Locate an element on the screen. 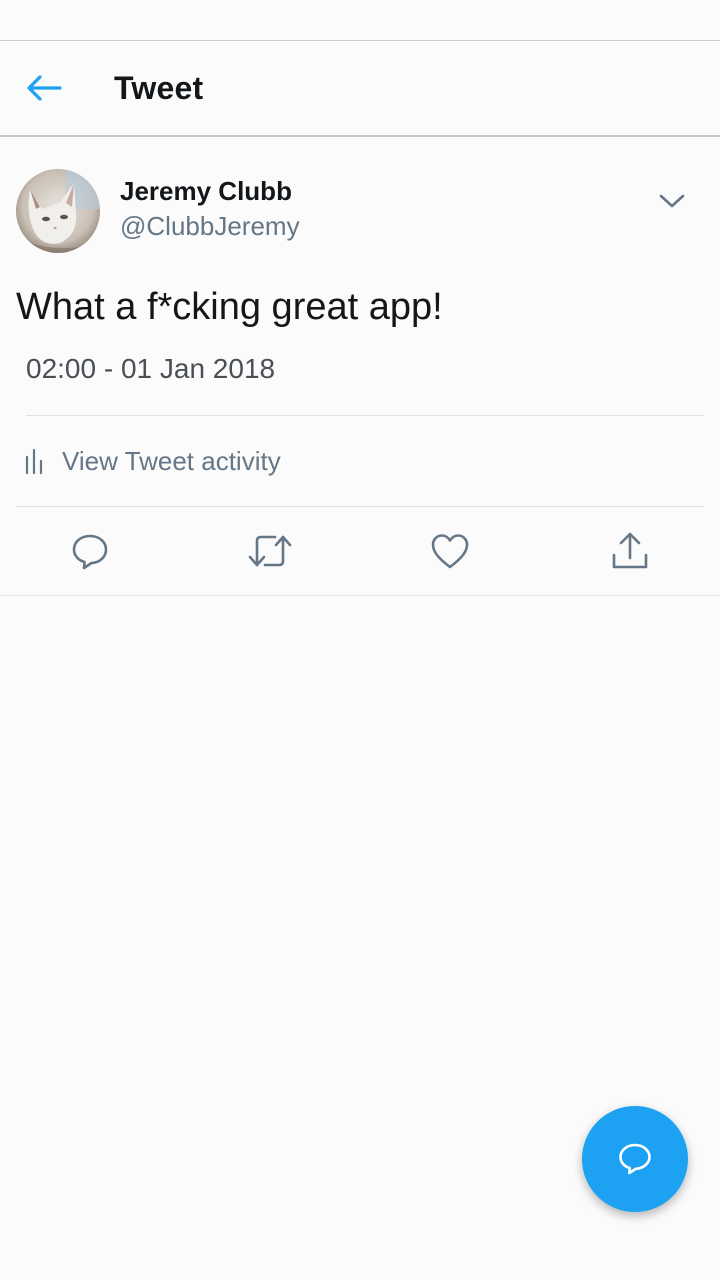 The width and height of the screenshot is (720, 1280). heart-icon is located at coordinates (450, 551).